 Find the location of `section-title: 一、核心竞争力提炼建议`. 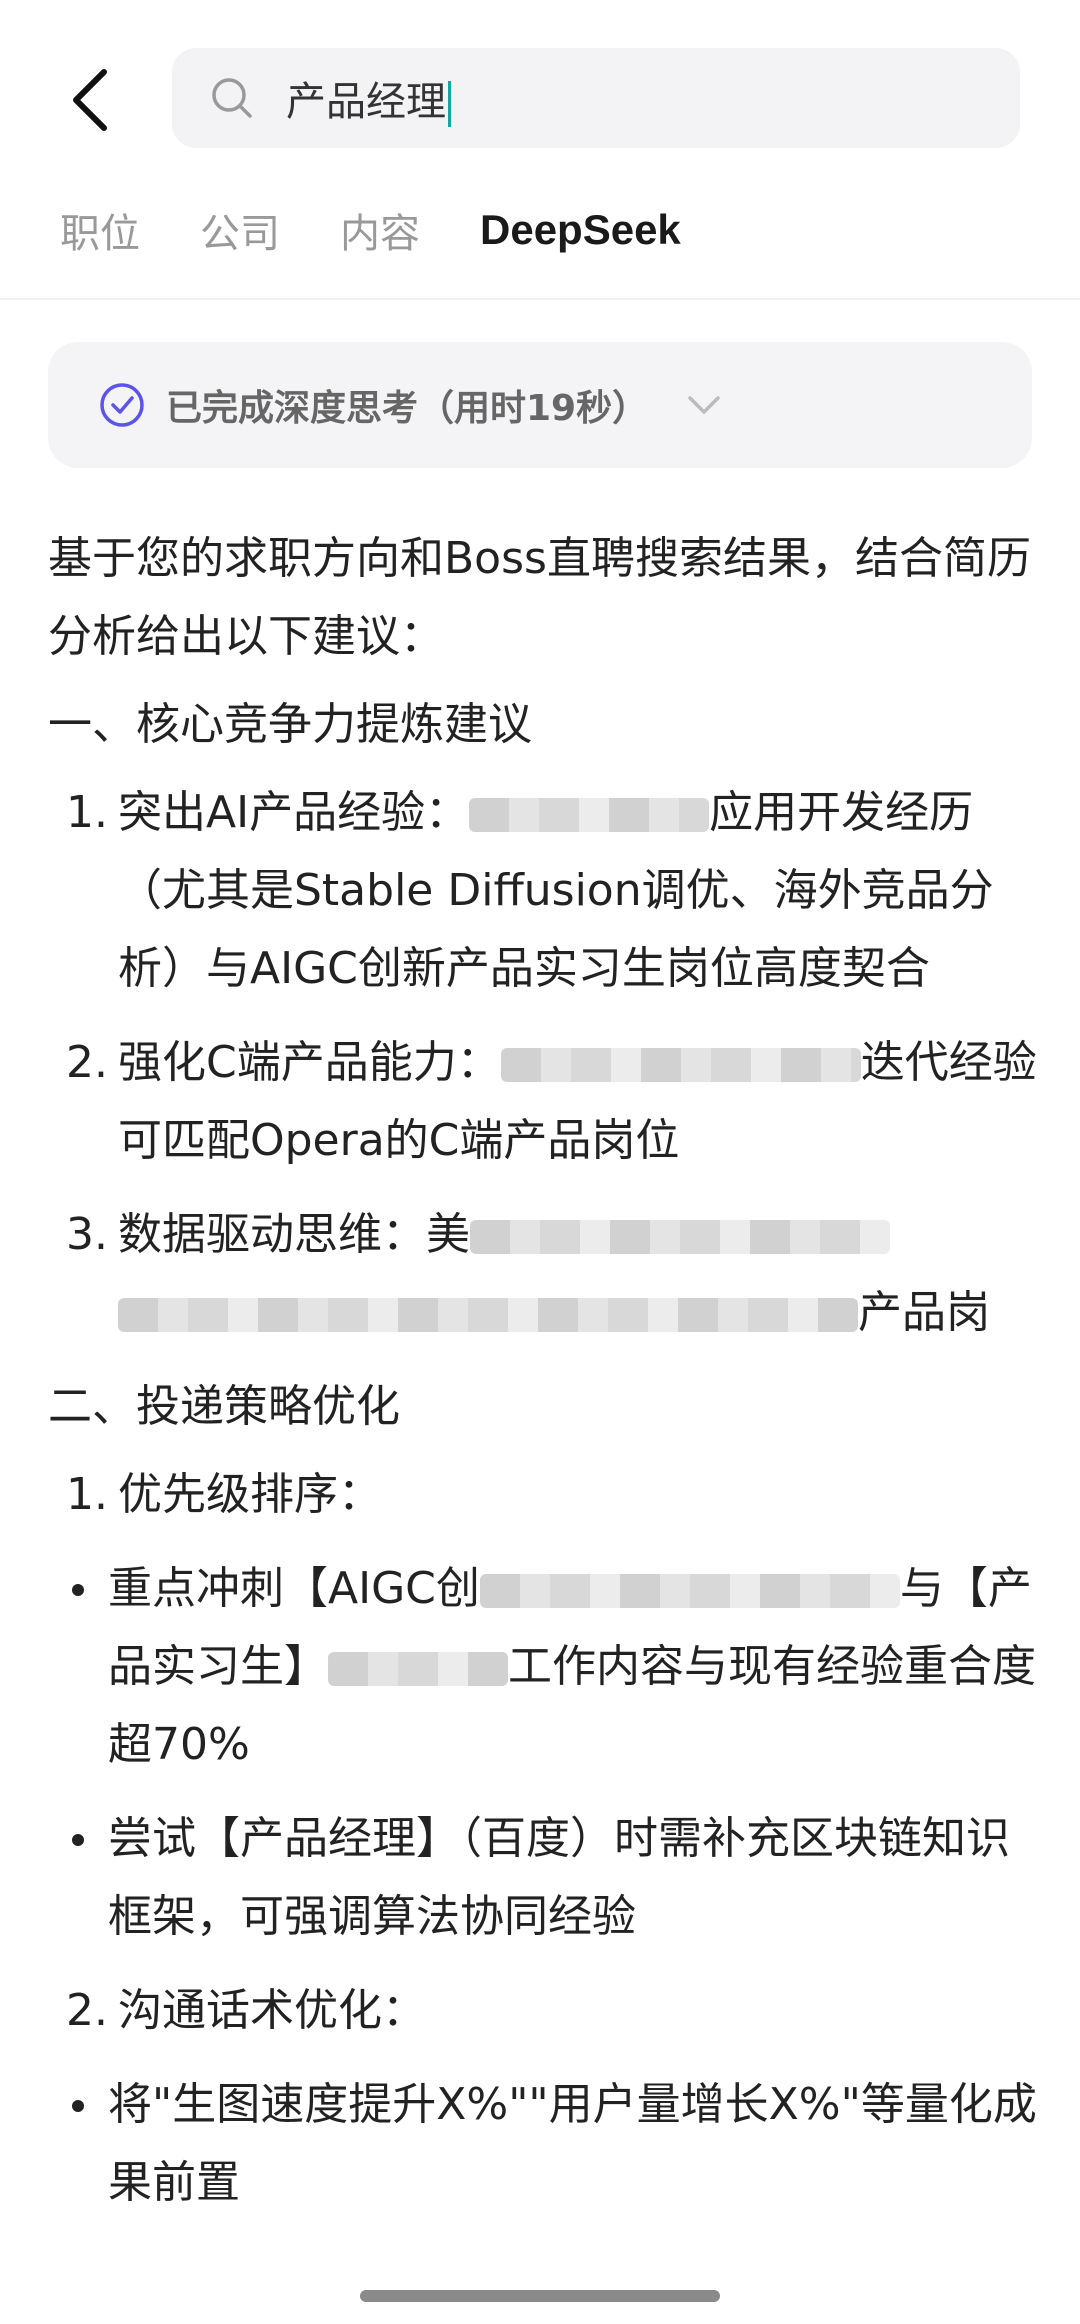

section-title: 一、核心竞争力提炼建议 is located at coordinates (290, 724).